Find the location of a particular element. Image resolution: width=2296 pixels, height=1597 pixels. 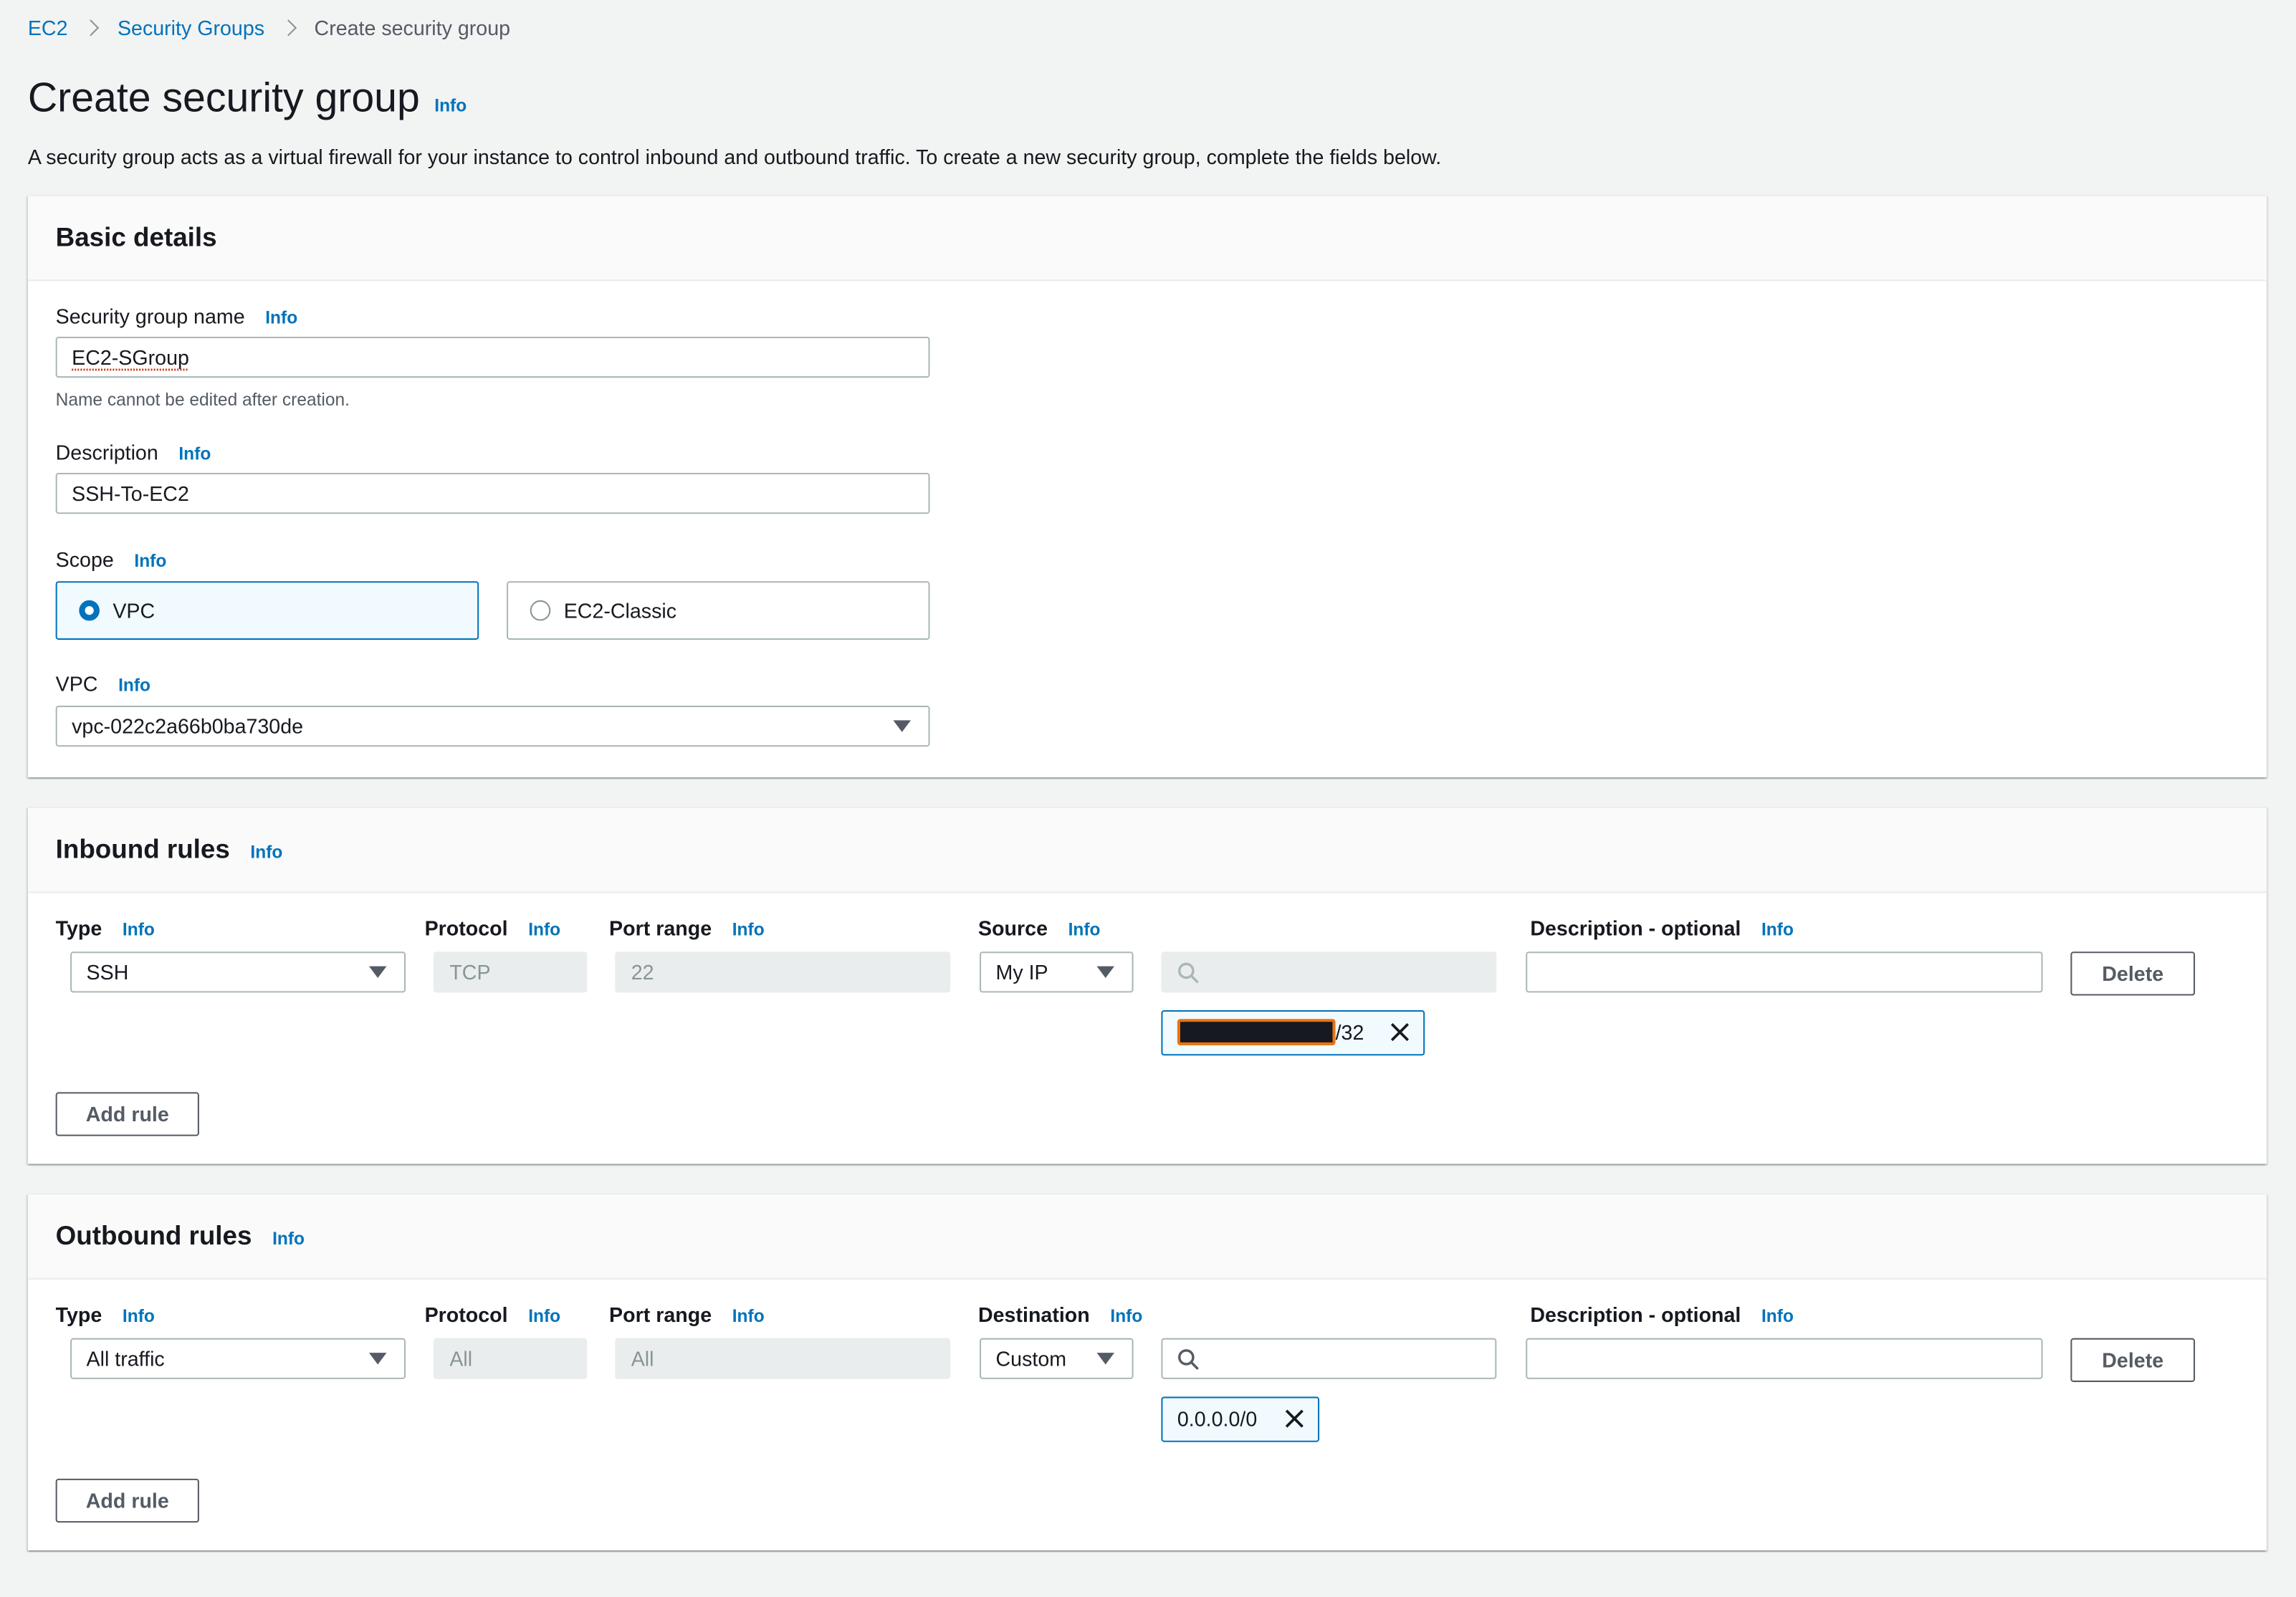

redacted-ip is located at coordinates (1256, 1032).